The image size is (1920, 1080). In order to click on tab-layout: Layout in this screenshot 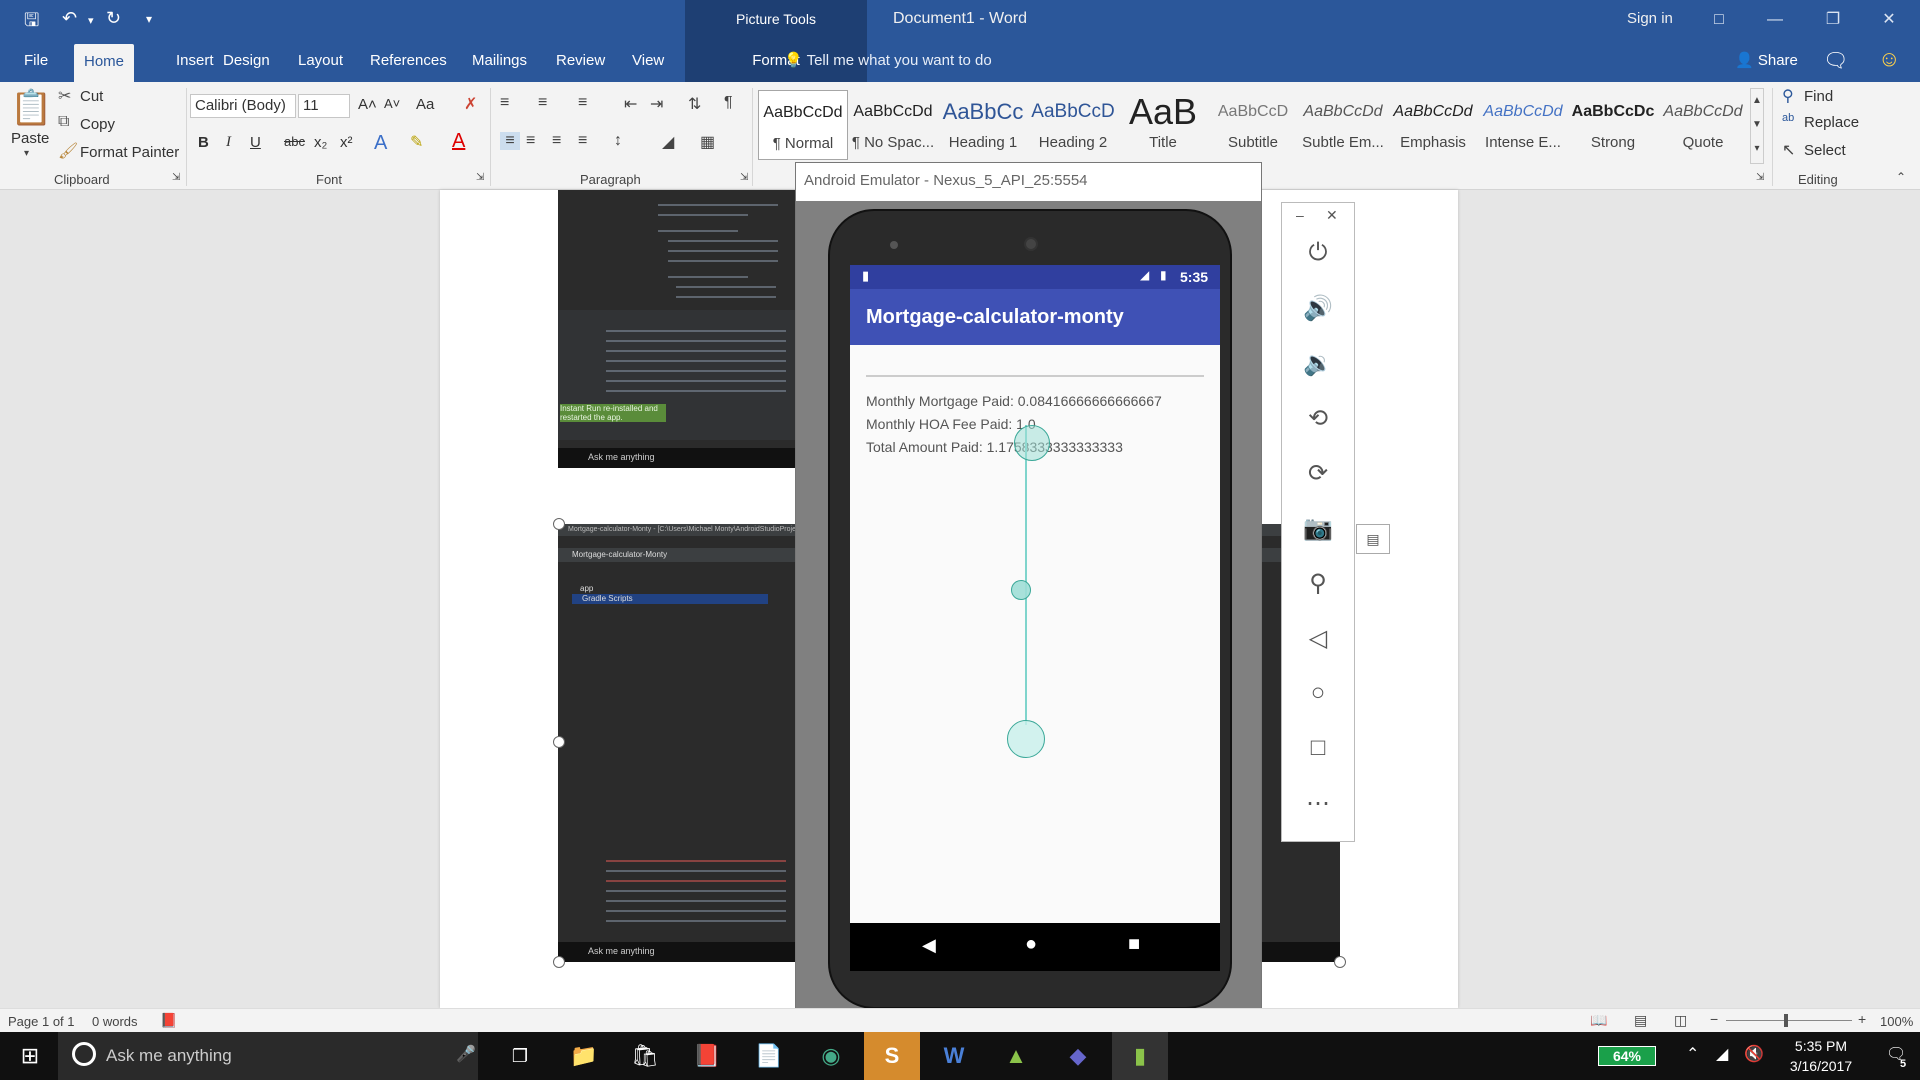, I will do `click(320, 61)`.